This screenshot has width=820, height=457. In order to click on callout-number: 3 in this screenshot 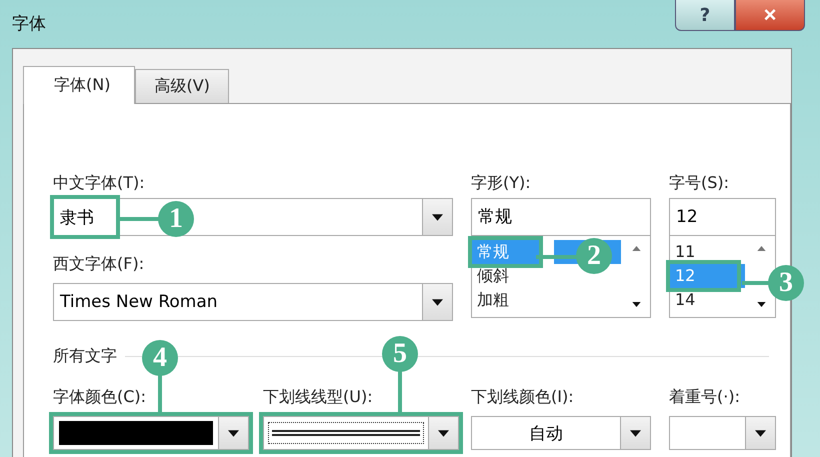, I will do `click(786, 283)`.